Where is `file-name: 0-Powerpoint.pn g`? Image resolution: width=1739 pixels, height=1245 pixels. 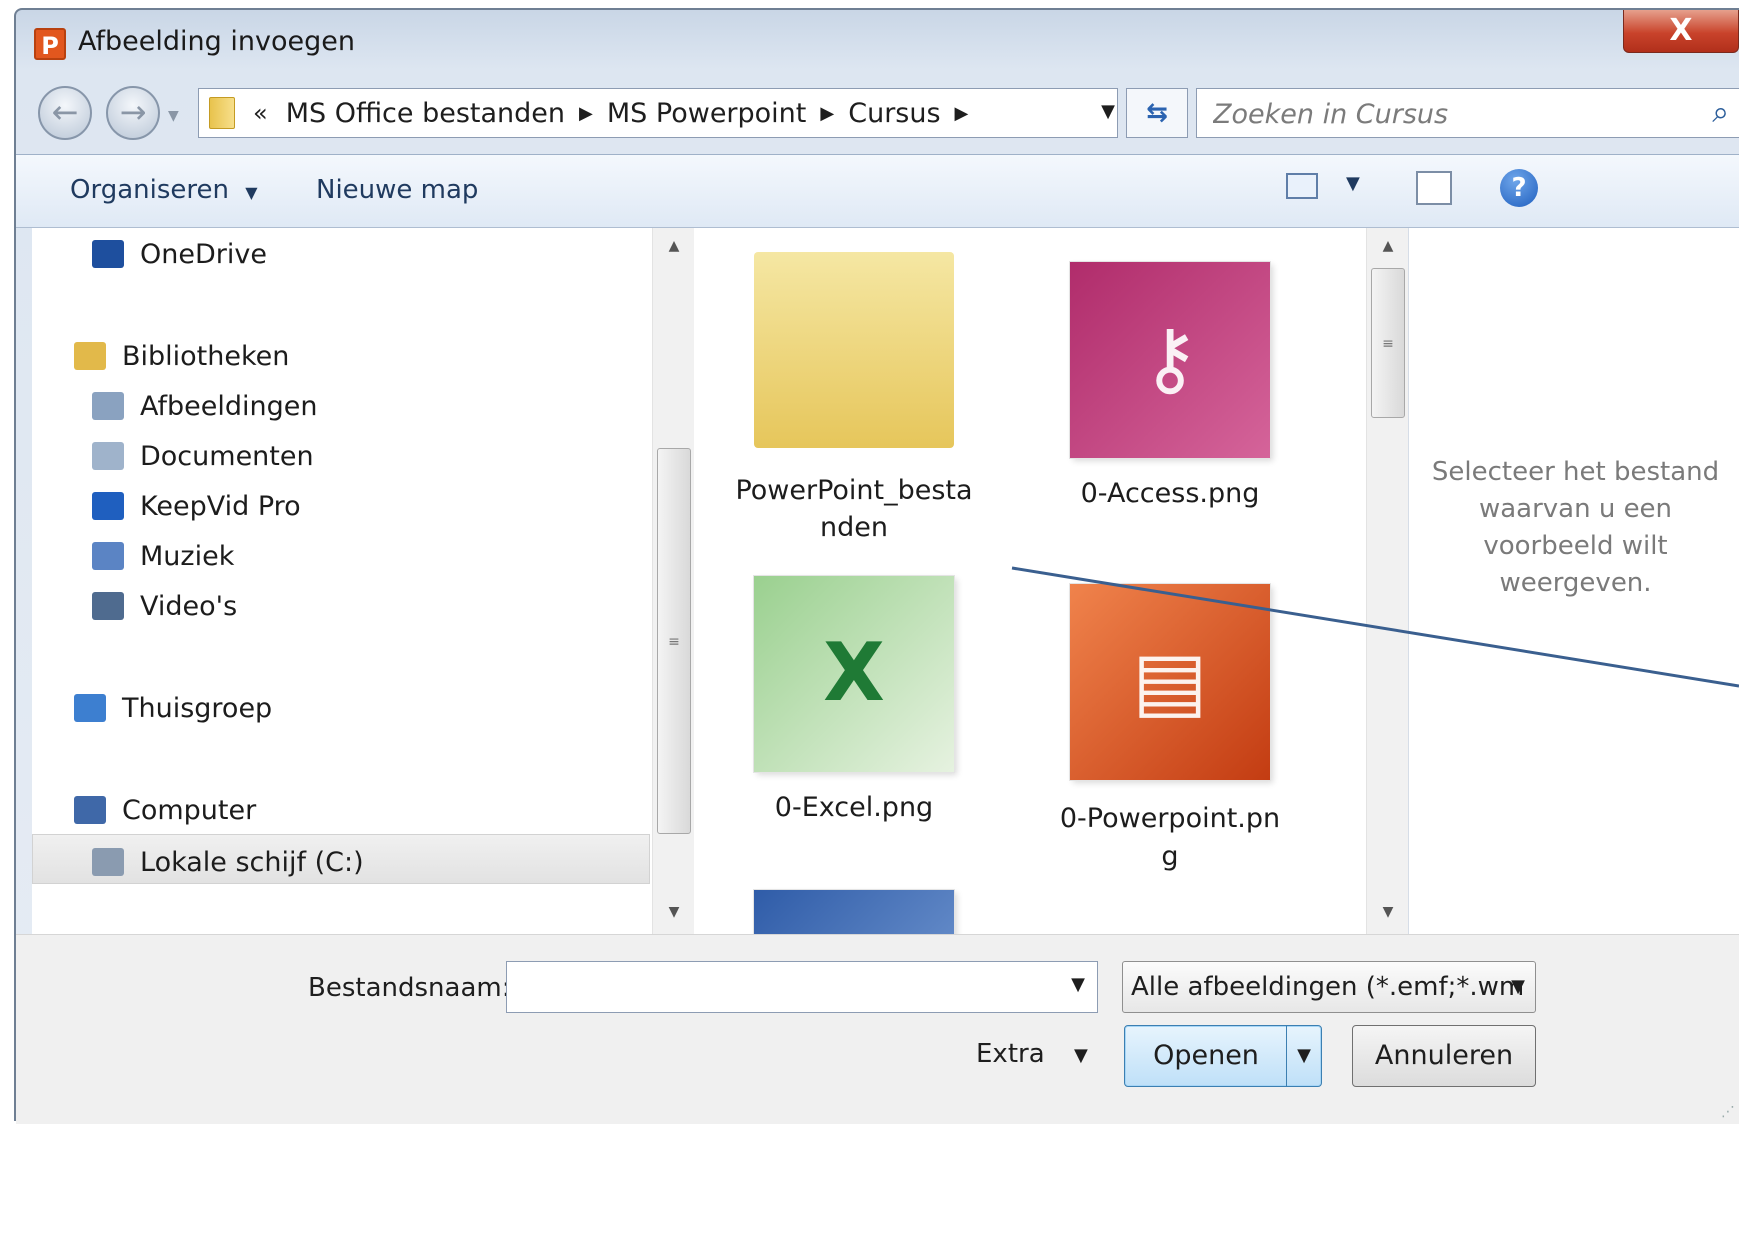 file-name: 0-Powerpoint.pn g is located at coordinates (1170, 837).